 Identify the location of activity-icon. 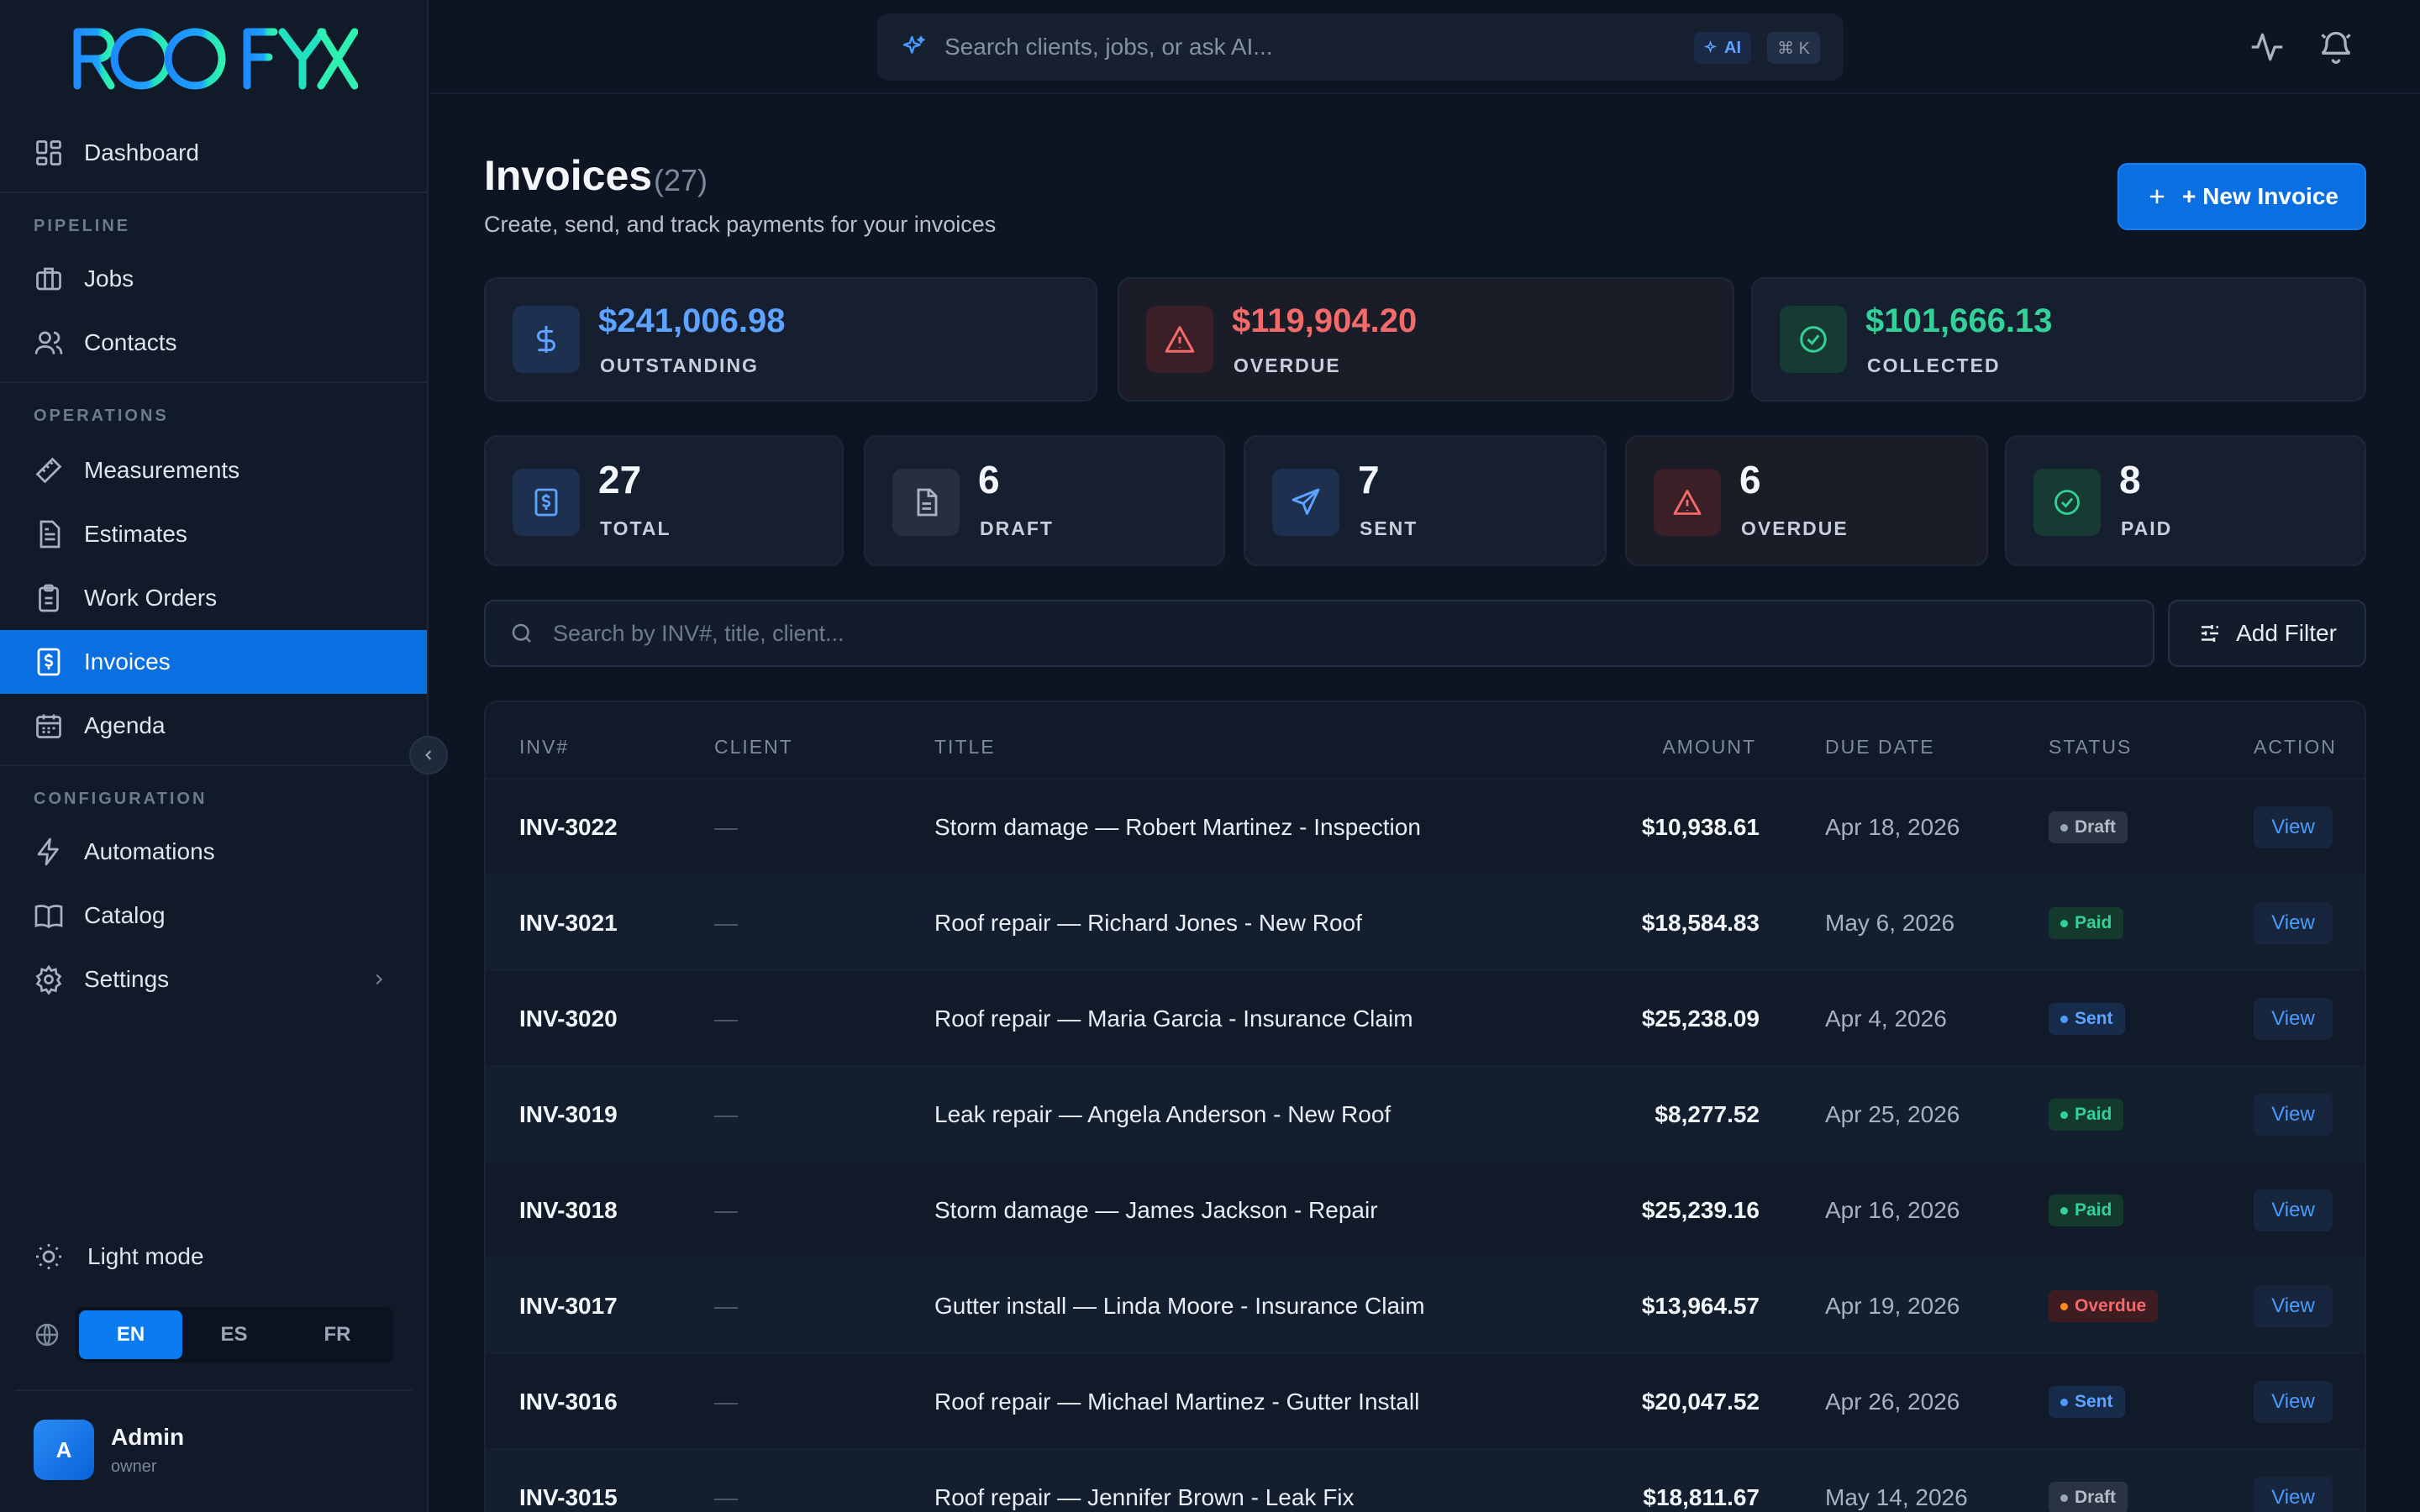
(2268, 47).